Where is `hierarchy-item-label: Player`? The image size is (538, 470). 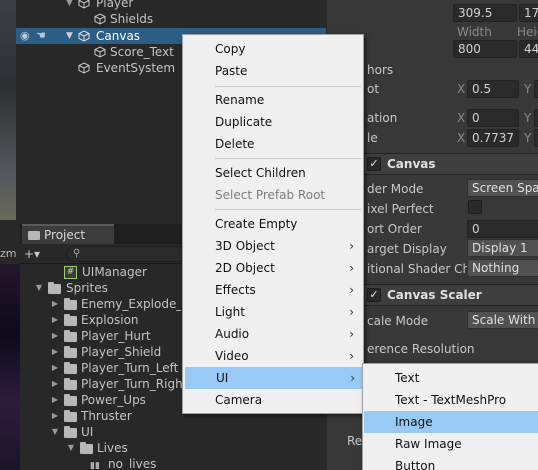
hierarchy-item-label: Player is located at coordinates (115, 5).